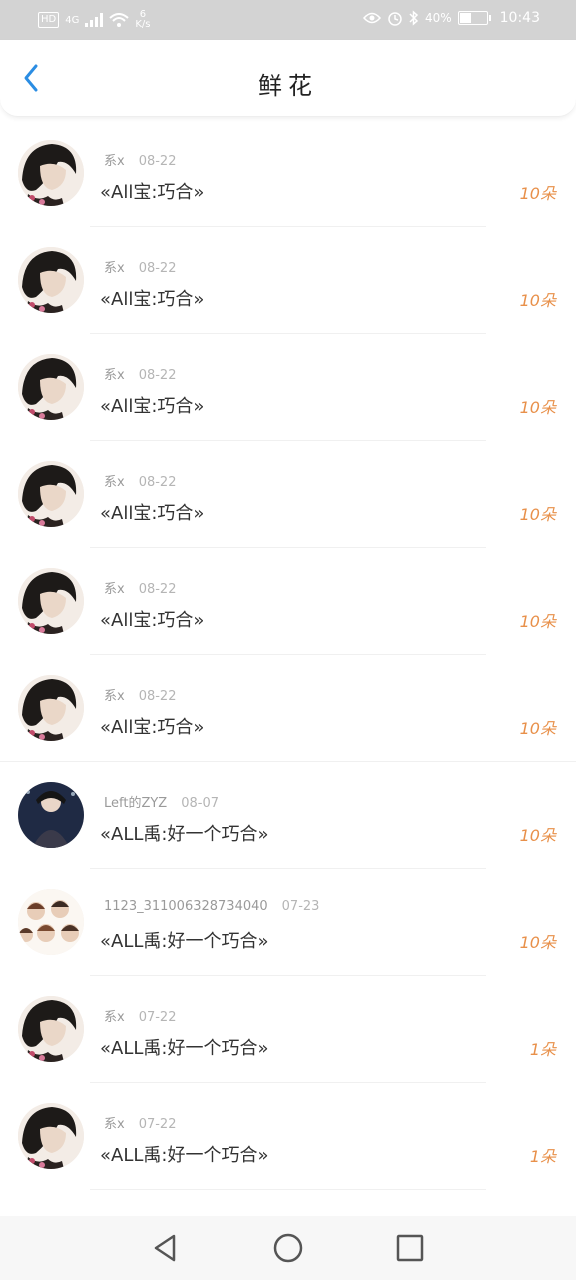 The image size is (576, 1280). Describe the element at coordinates (200, 803) in the screenshot. I see `send-date: 08-07` at that location.